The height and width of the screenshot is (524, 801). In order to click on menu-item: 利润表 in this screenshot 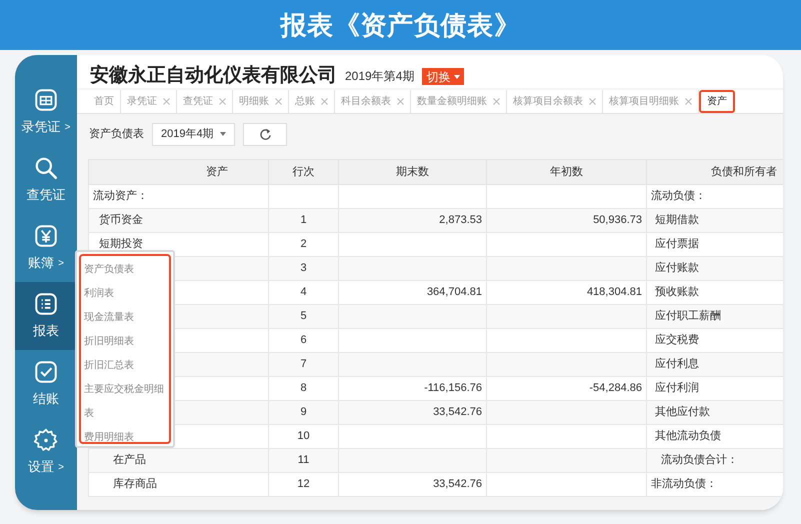, I will do `click(125, 294)`.